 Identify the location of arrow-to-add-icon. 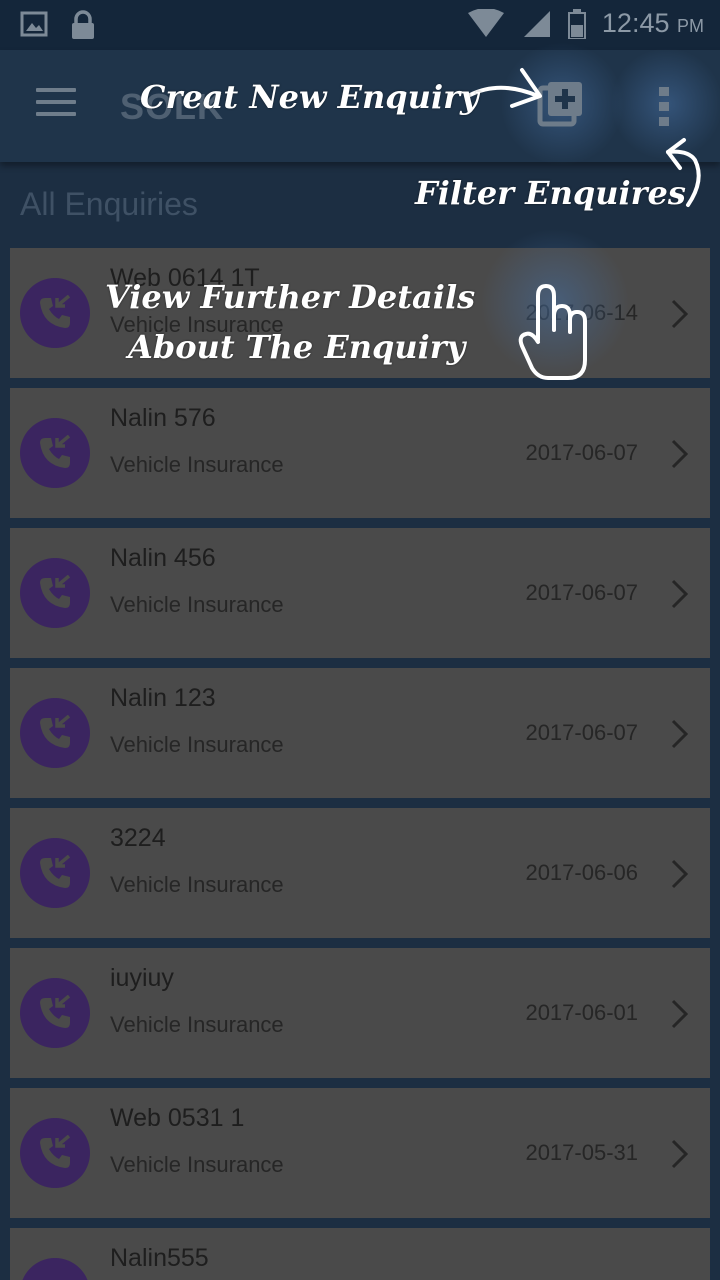
(504, 91).